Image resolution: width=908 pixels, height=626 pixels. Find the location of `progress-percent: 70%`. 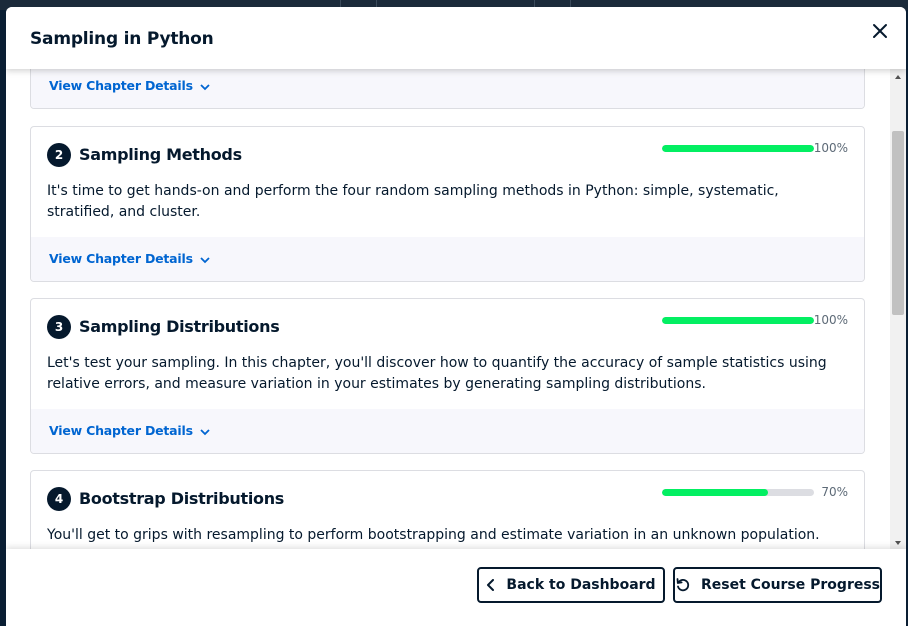

progress-percent: 70% is located at coordinates (834, 492).